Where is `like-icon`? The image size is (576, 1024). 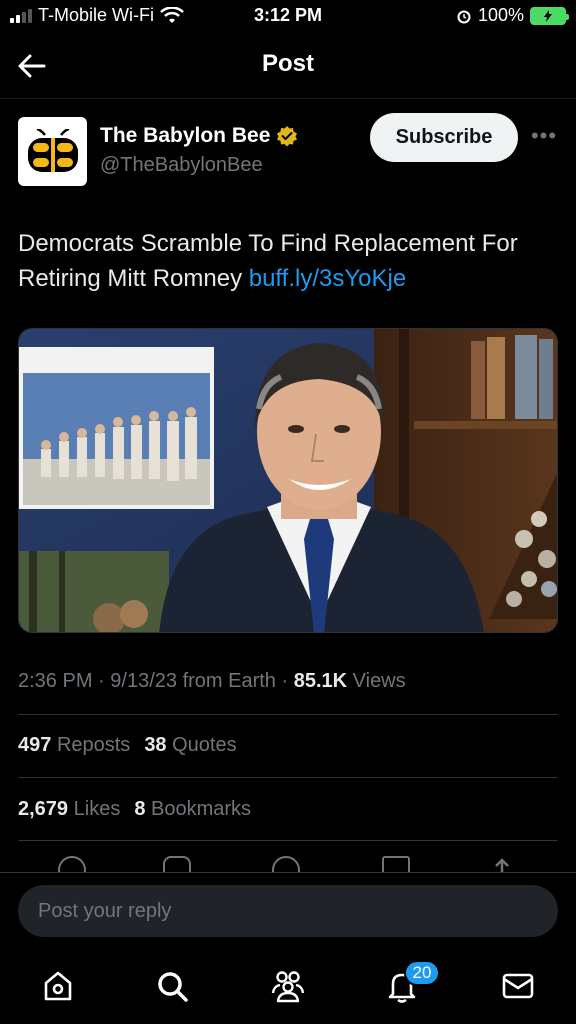
like-icon is located at coordinates (286, 864).